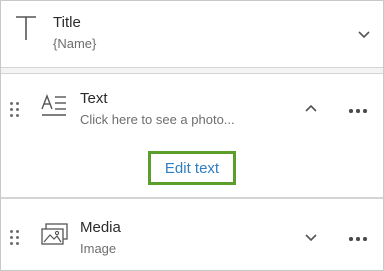  What do you see at coordinates (26, 28) in the screenshot?
I see `title-text-icon` at bounding box center [26, 28].